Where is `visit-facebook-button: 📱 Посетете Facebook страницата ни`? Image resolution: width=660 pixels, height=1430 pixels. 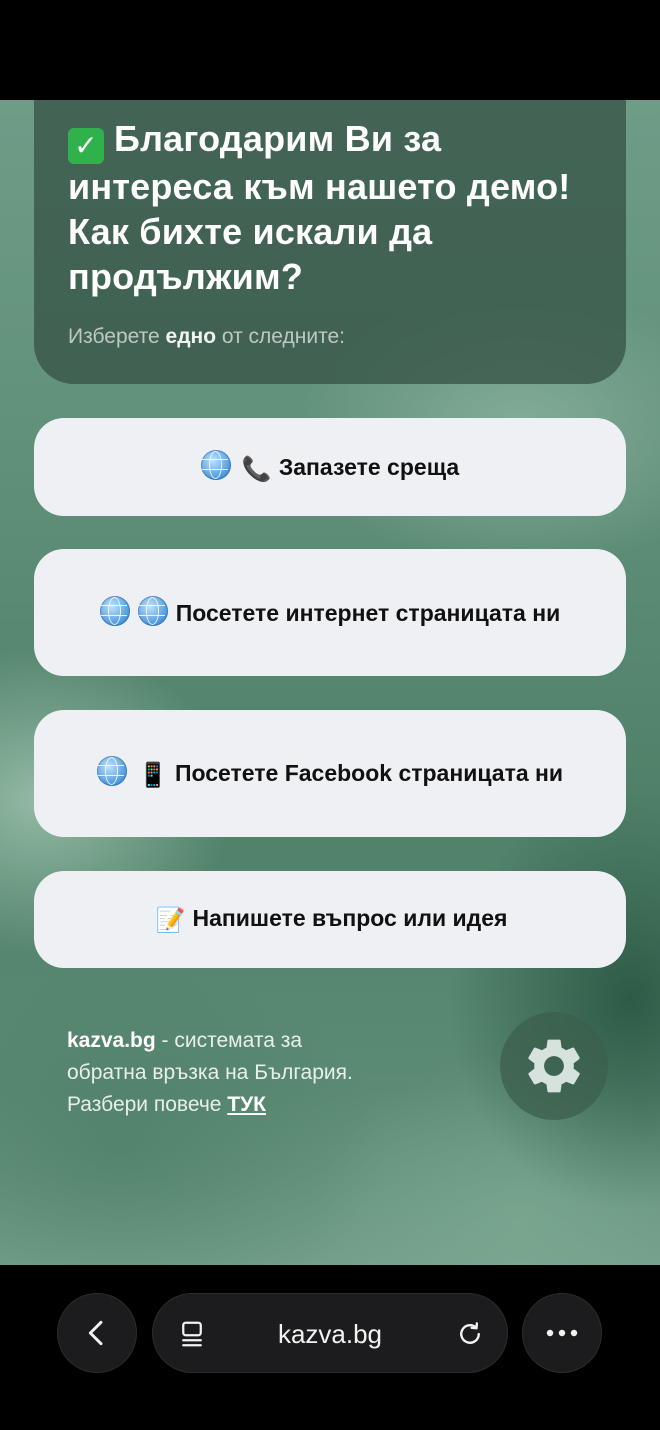
visit-facebook-button: 📱 Посетете Facebook страницата ни is located at coordinates (330, 773).